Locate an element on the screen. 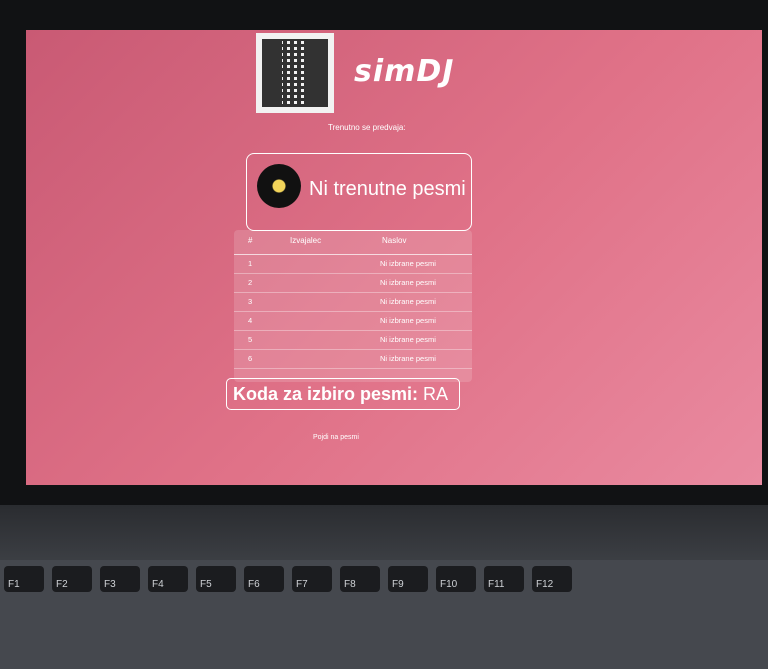 This screenshot has height=669, width=768. table-row: 6 Ni izbrane pesmi is located at coordinates (353, 359).